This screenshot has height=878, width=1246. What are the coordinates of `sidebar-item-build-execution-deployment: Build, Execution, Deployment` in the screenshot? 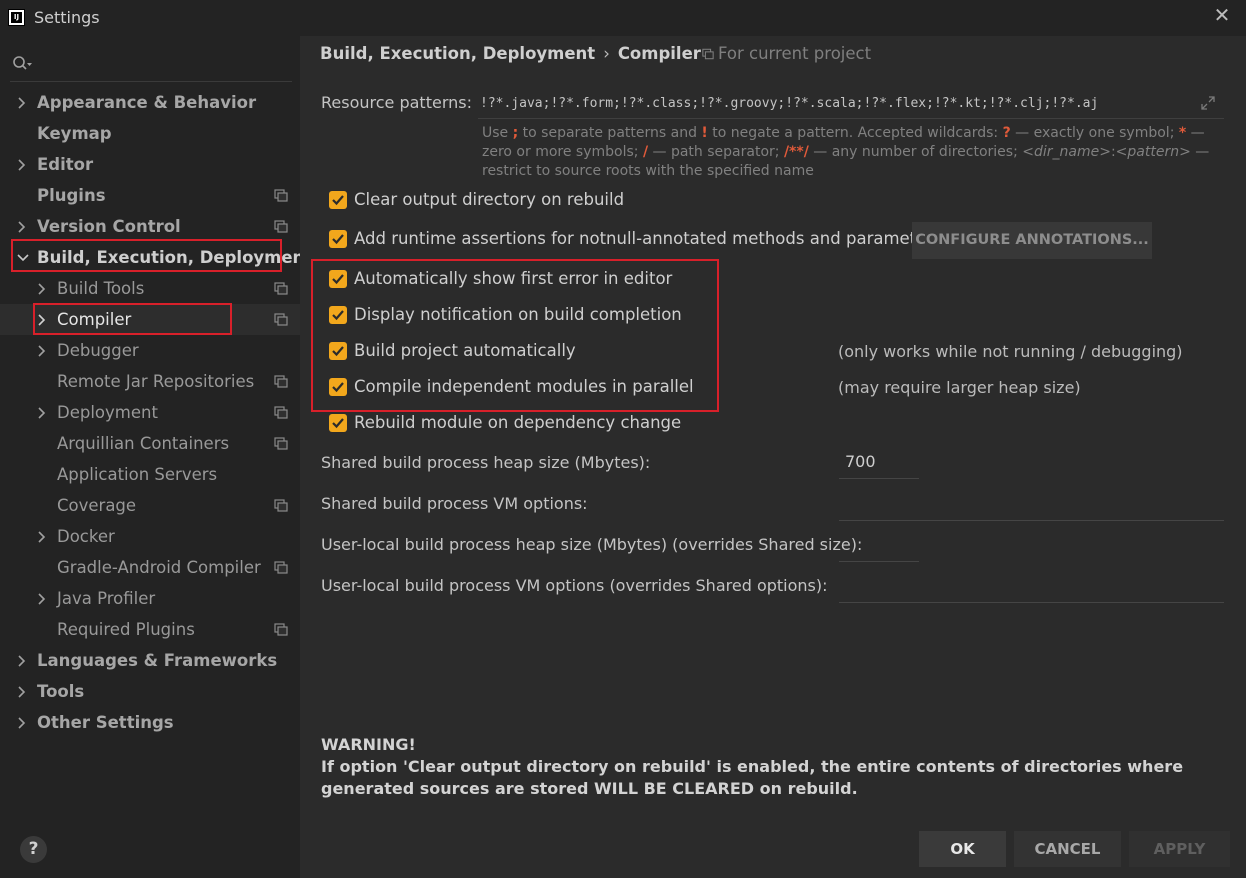 It's located at (156, 257).